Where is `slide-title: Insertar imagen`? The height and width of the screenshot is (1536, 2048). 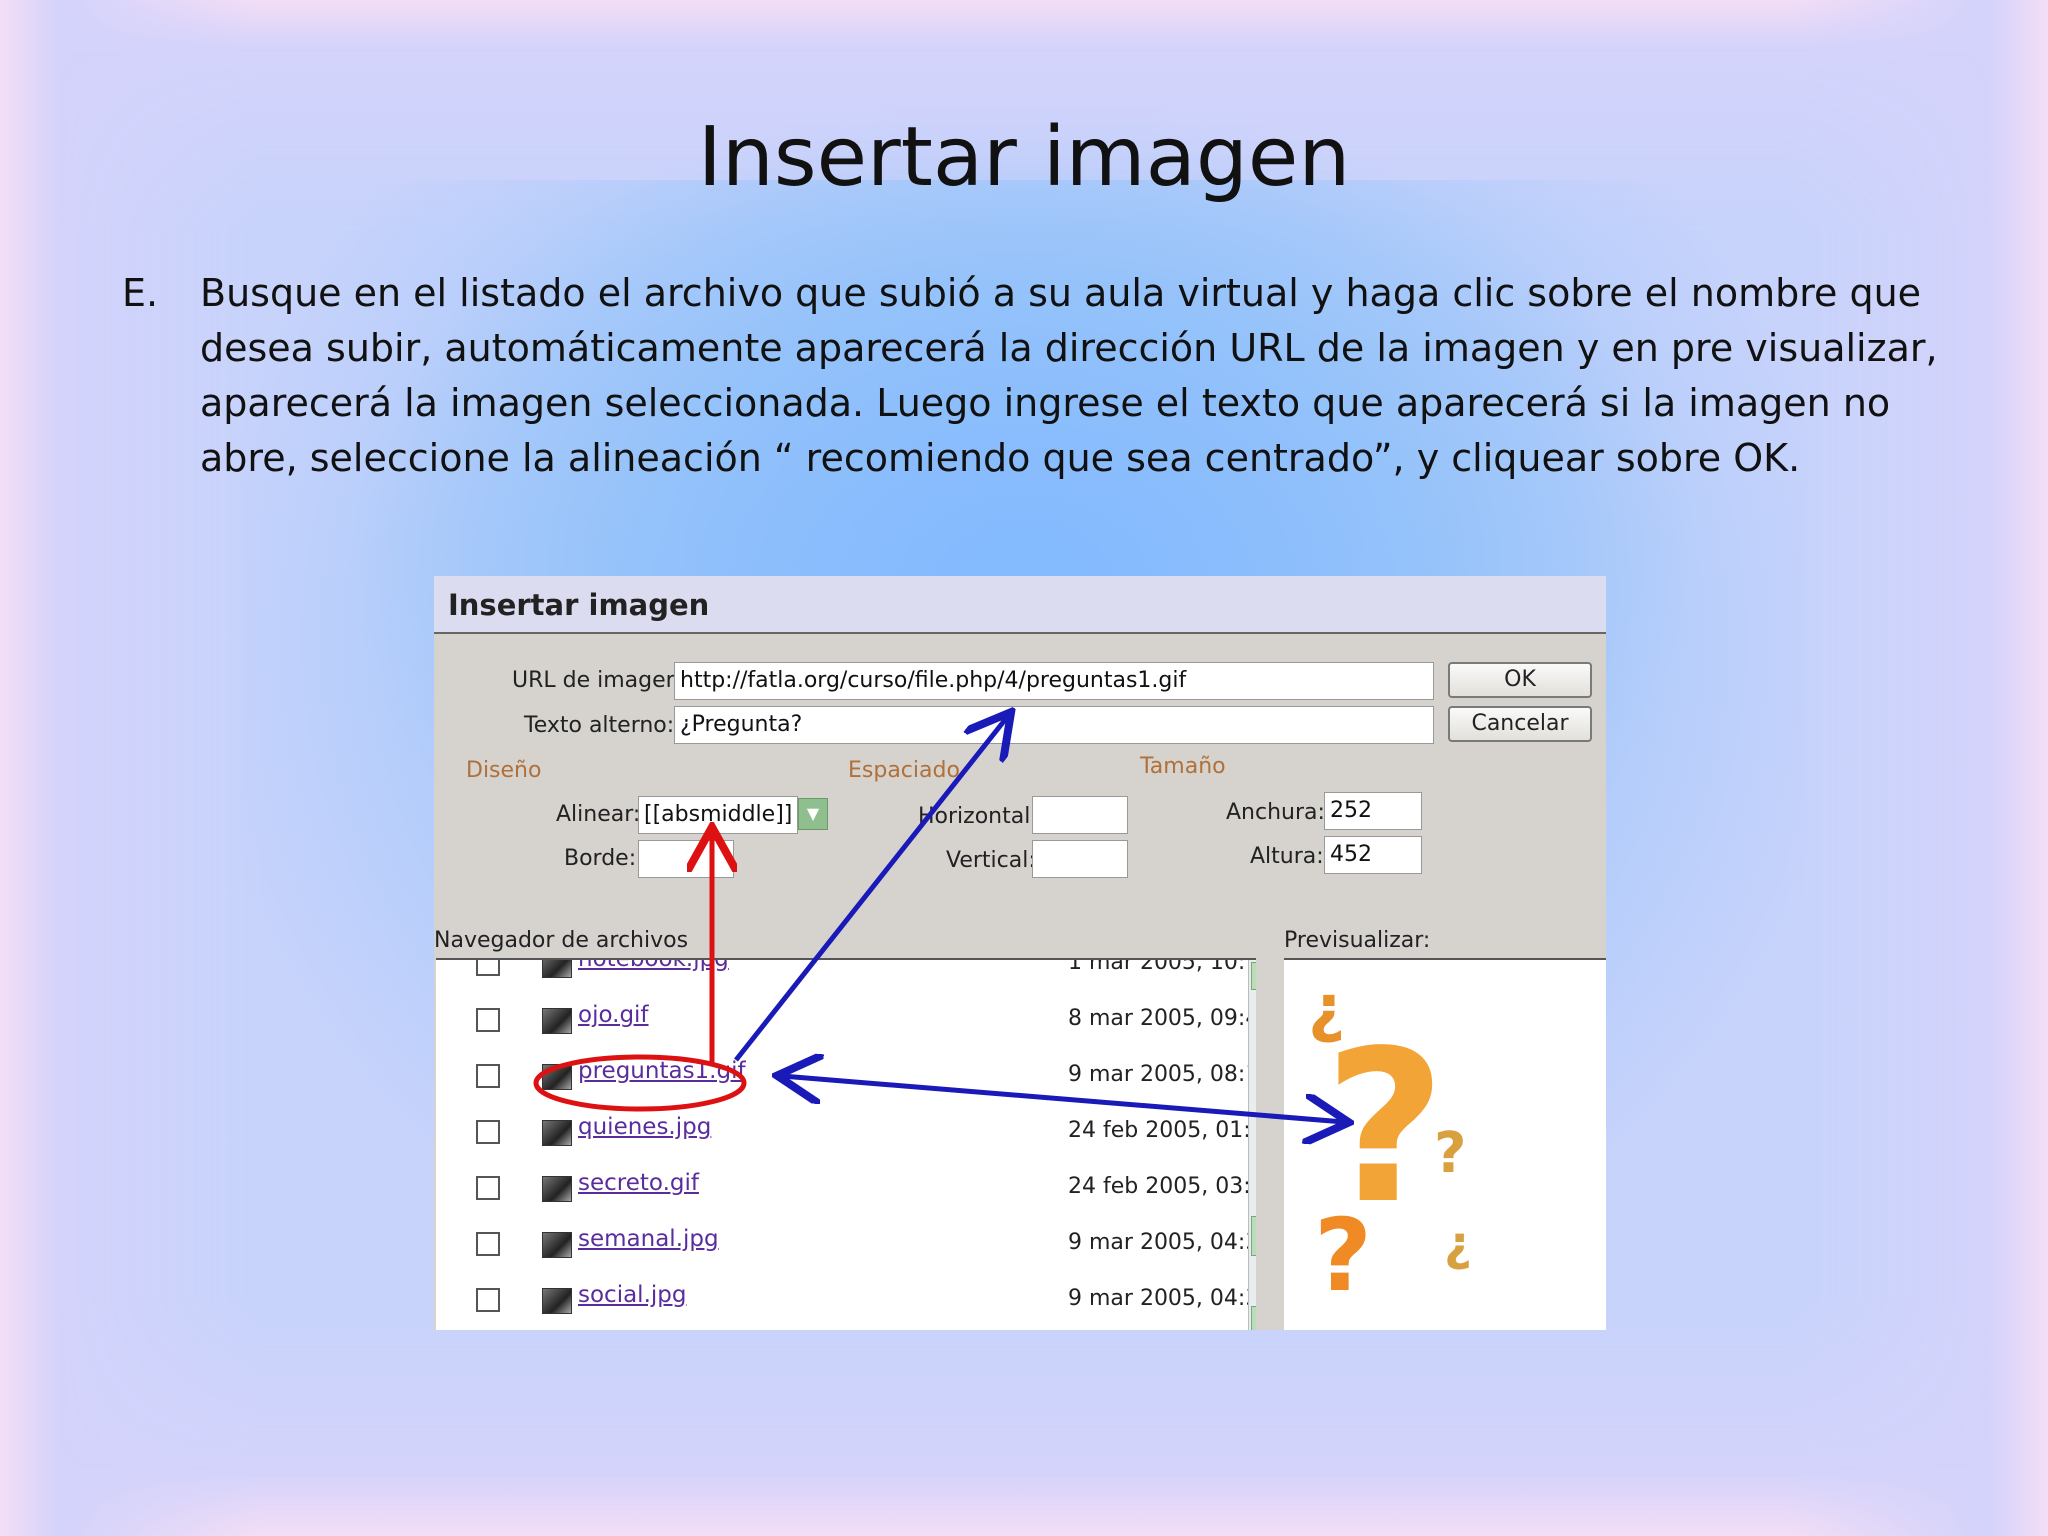
slide-title: Insertar imagen is located at coordinates (1024, 157).